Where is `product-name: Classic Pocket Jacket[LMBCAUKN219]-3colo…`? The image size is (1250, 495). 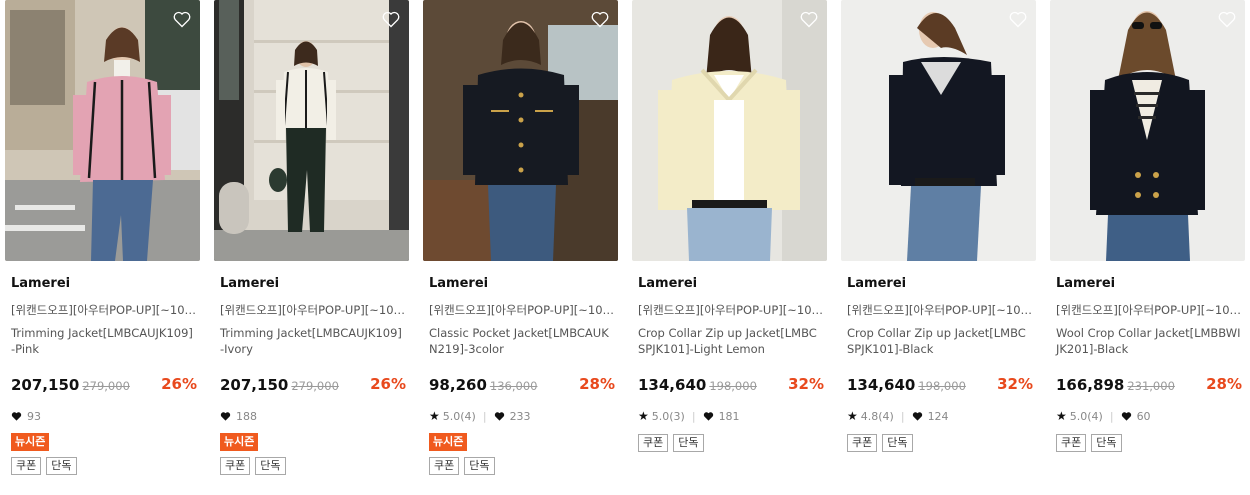 product-name: Classic Pocket Jacket[LMBCAUKN219]-3colo… is located at coordinates (522, 341).